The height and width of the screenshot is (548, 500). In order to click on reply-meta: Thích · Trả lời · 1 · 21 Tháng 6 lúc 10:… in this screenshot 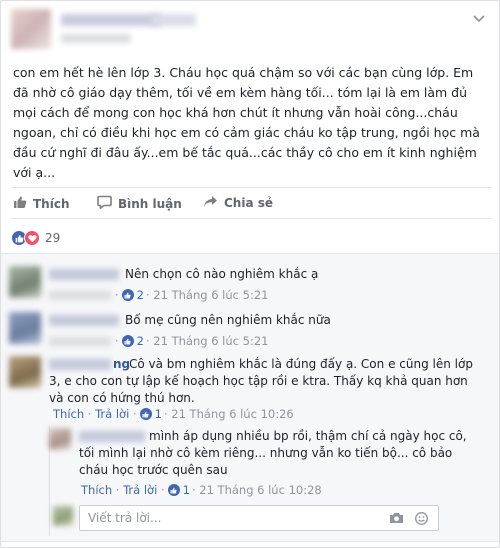, I will do `click(201, 490)`.